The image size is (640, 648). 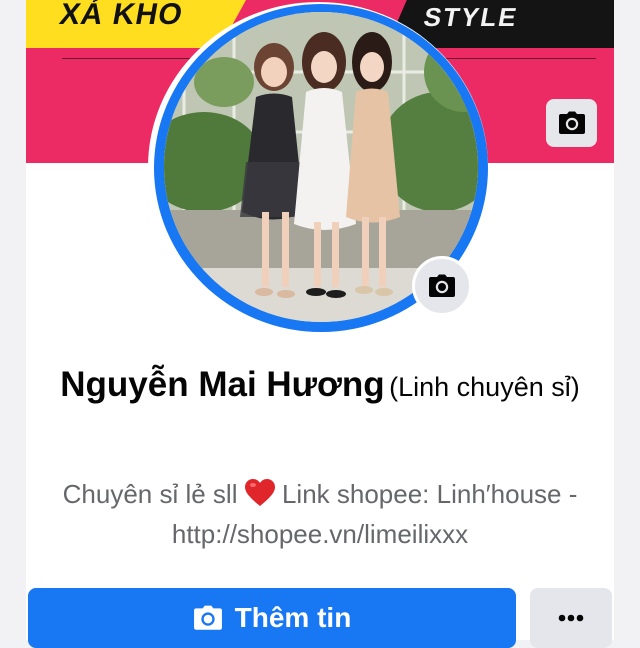 What do you see at coordinates (320, 534) in the screenshot?
I see `bio-url: http://shopee.vn/limeilixxx` at bounding box center [320, 534].